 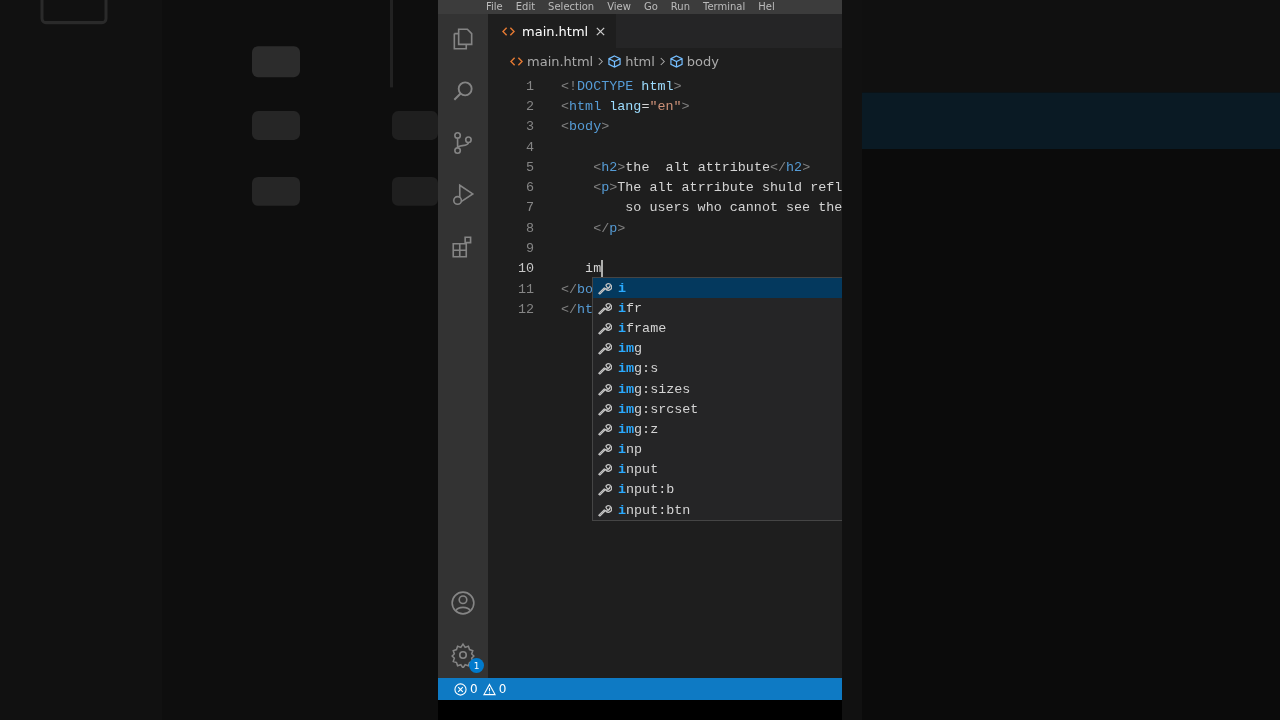 What do you see at coordinates (476, 665) in the screenshot?
I see `notification-badge: 1` at bounding box center [476, 665].